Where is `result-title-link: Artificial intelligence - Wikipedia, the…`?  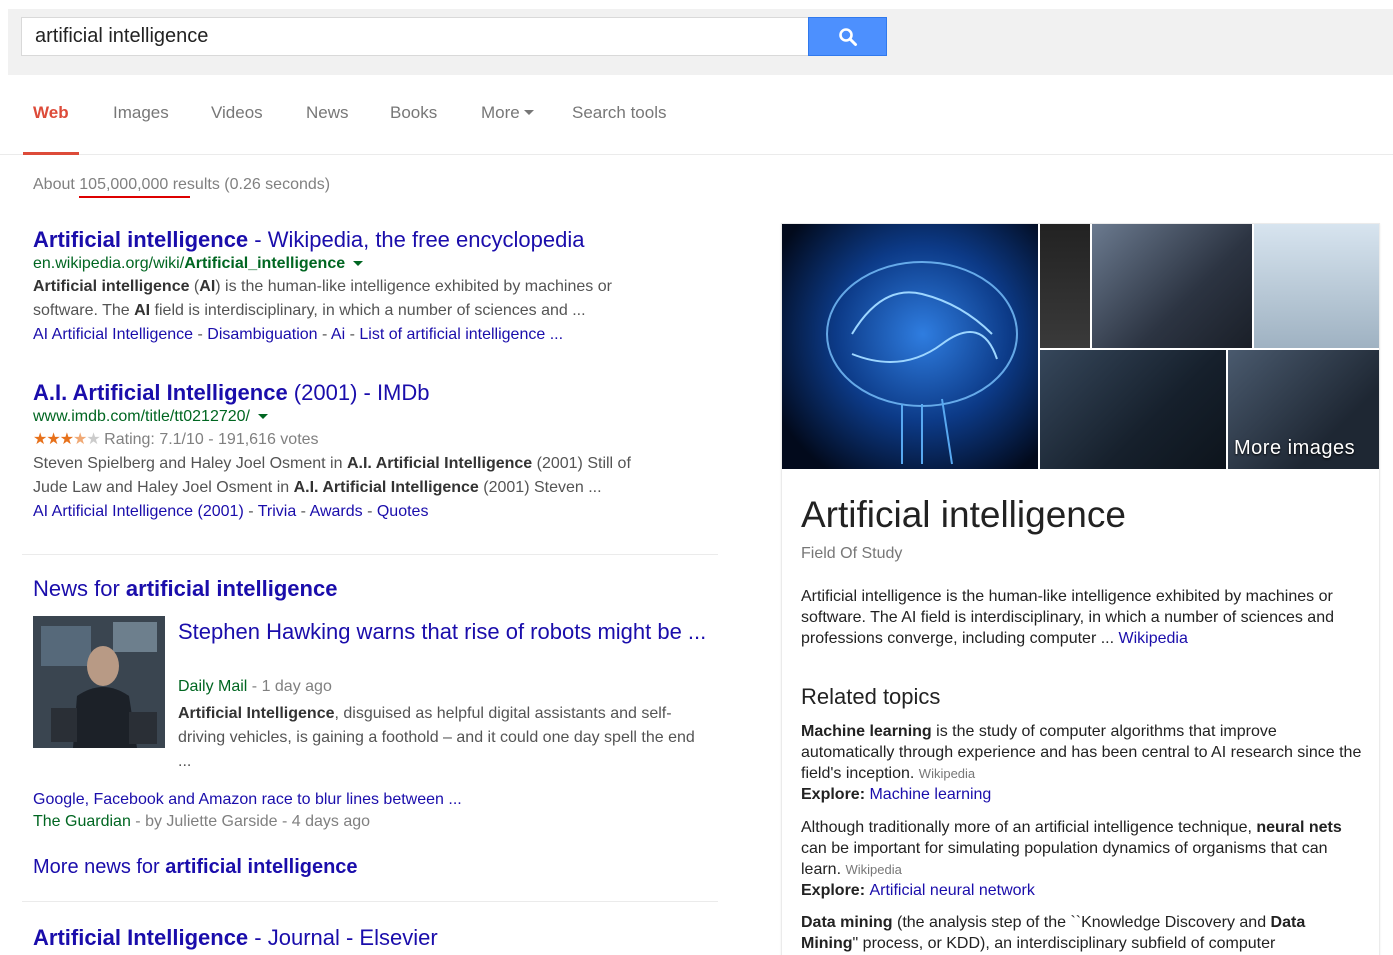
result-title-link: Artificial intelligence - Wikipedia, the… is located at coordinates (373, 240).